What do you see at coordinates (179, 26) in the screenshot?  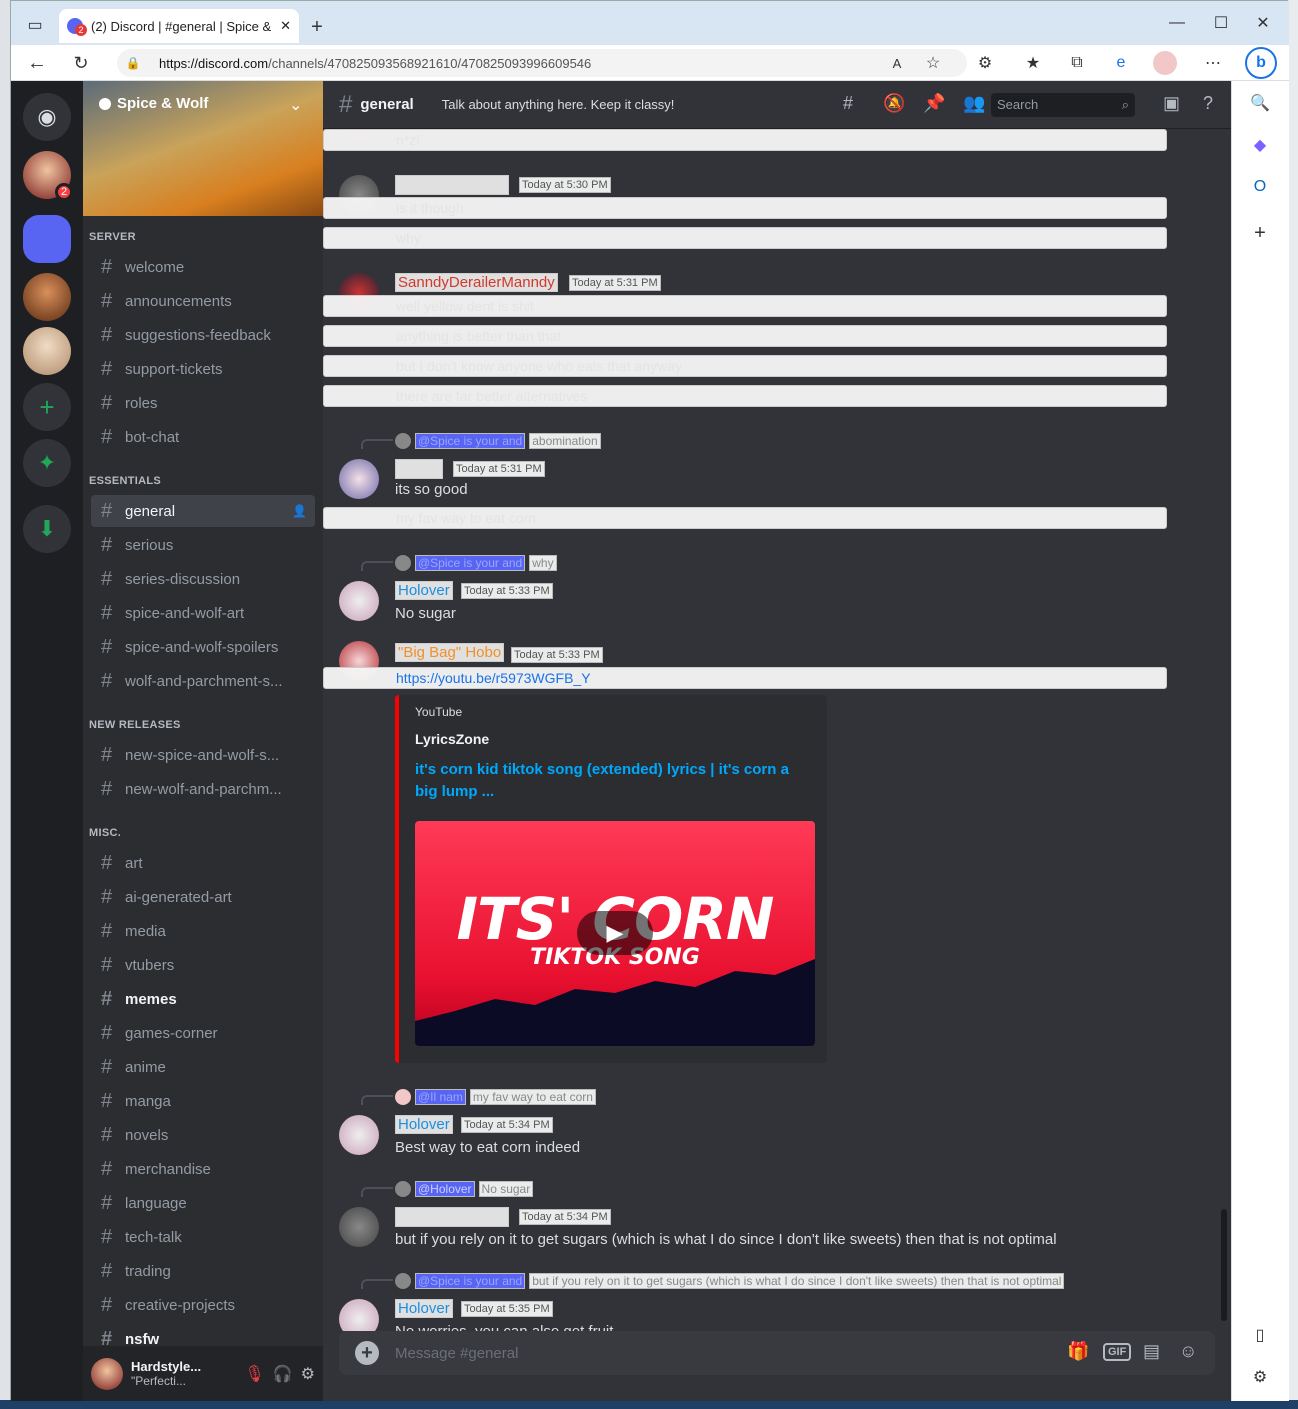 I see `browser-tab: 2 (2) Discord | #general | Spice & W ✕` at bounding box center [179, 26].